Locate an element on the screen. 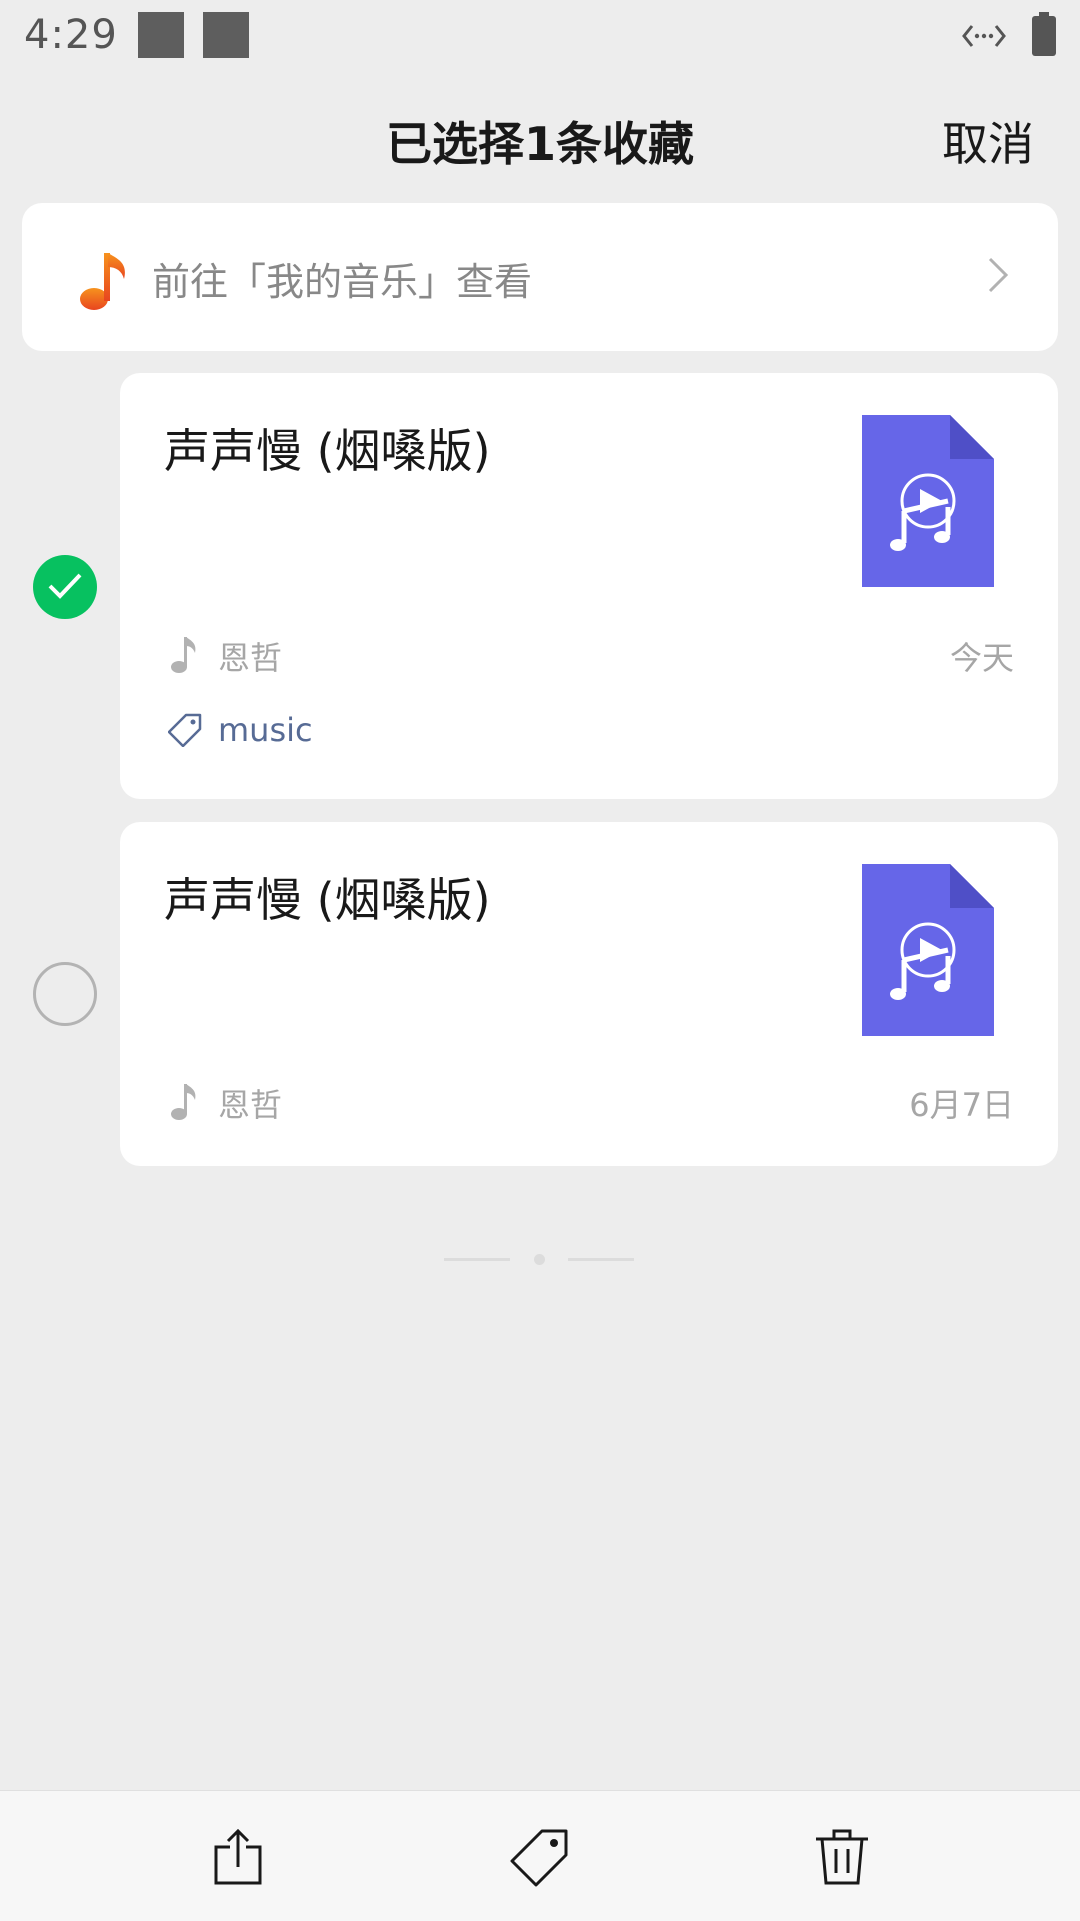 This screenshot has height=1921, width=1080. trash-icon is located at coordinates (842, 1857).